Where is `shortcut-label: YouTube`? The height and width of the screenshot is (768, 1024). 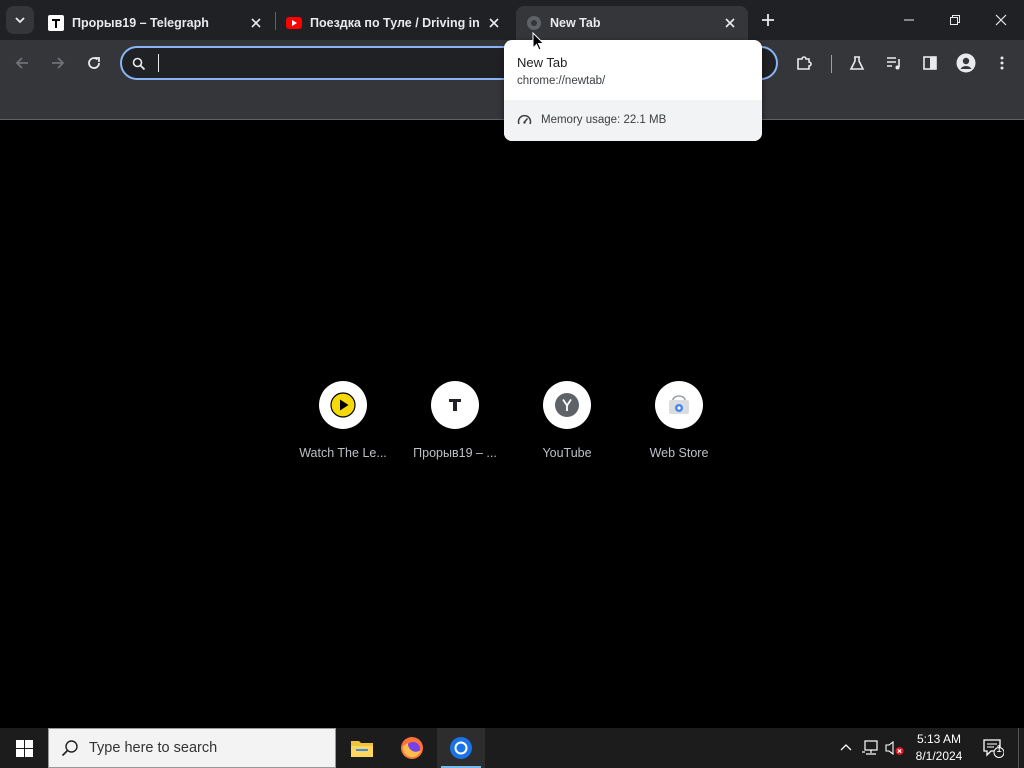 shortcut-label: YouTube is located at coordinates (567, 453).